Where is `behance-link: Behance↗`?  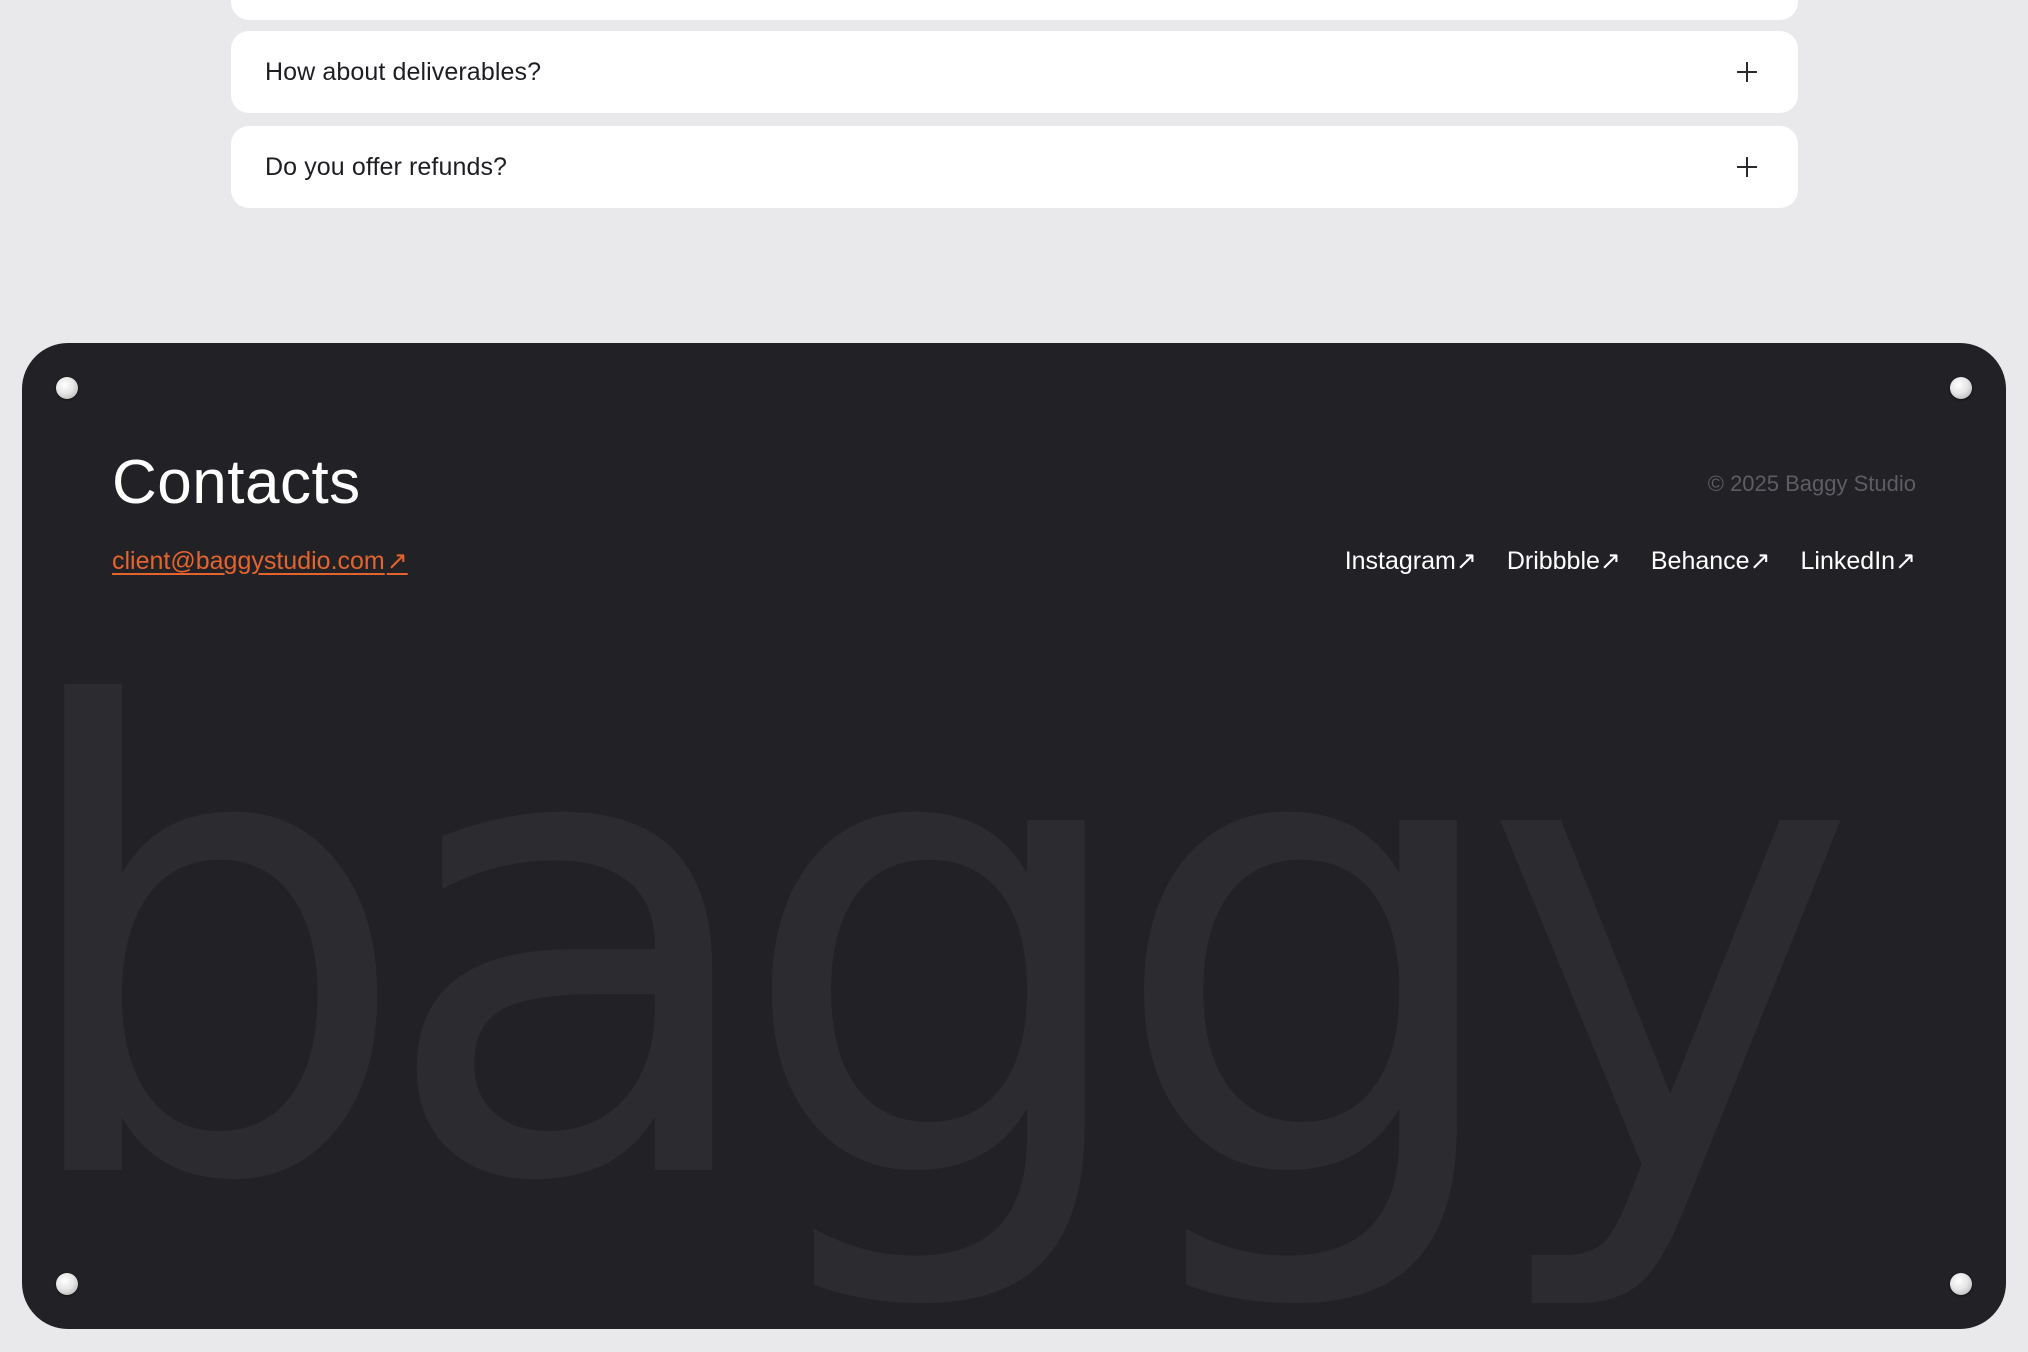
behance-link: Behance↗ is located at coordinates (1711, 561).